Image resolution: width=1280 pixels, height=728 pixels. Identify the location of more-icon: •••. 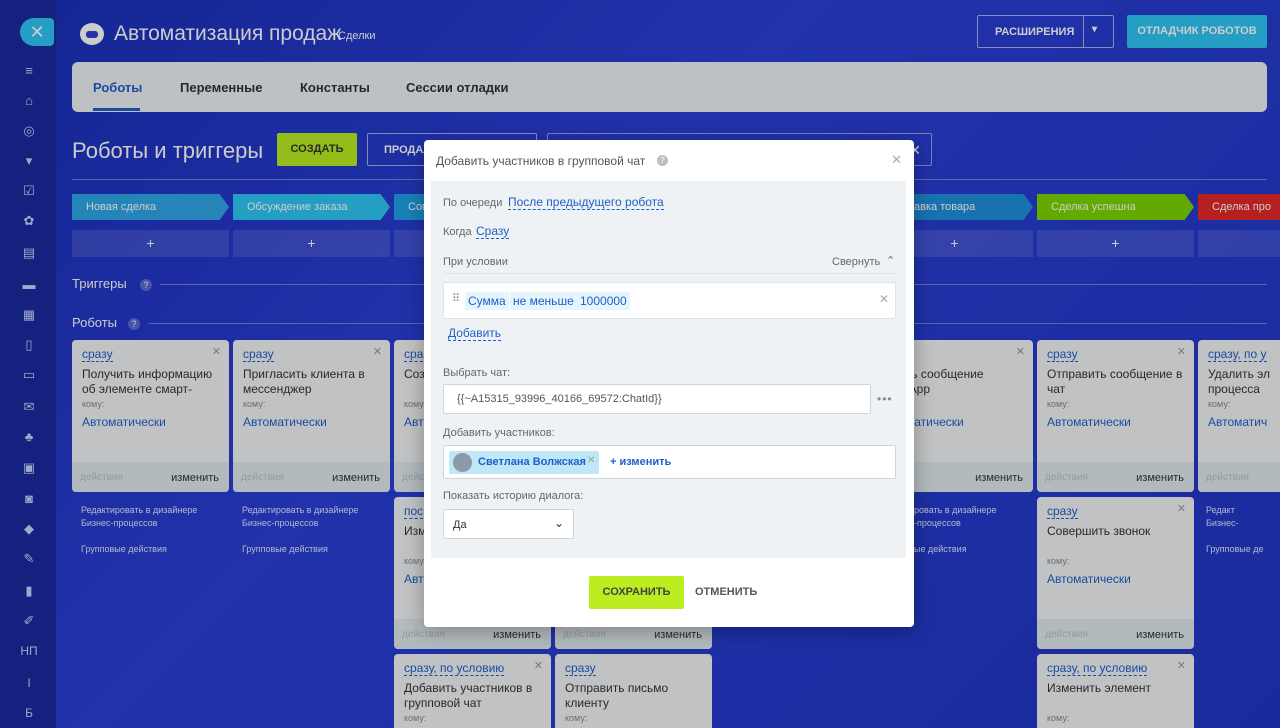
(885, 399).